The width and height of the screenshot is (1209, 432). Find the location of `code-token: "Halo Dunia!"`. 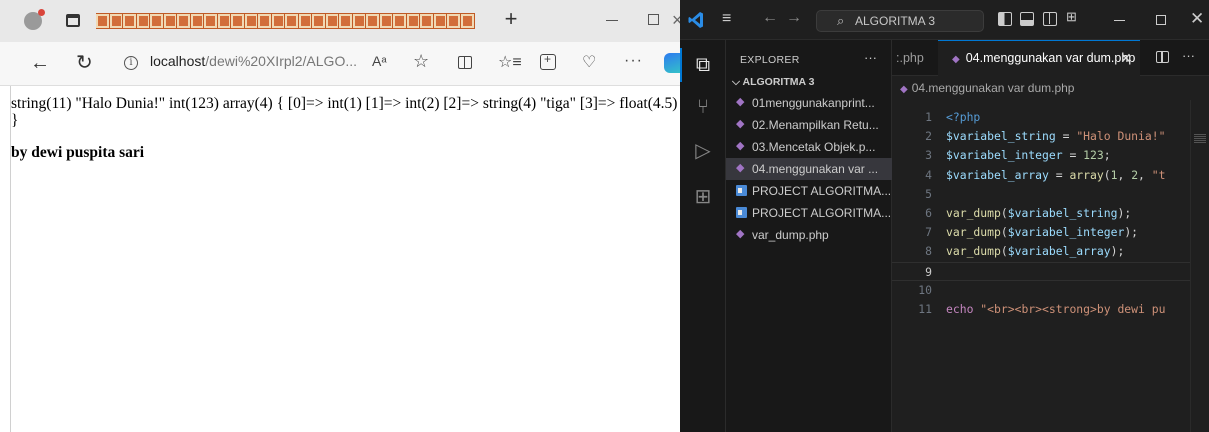

code-token: "Halo Dunia!" is located at coordinates (1121, 136).